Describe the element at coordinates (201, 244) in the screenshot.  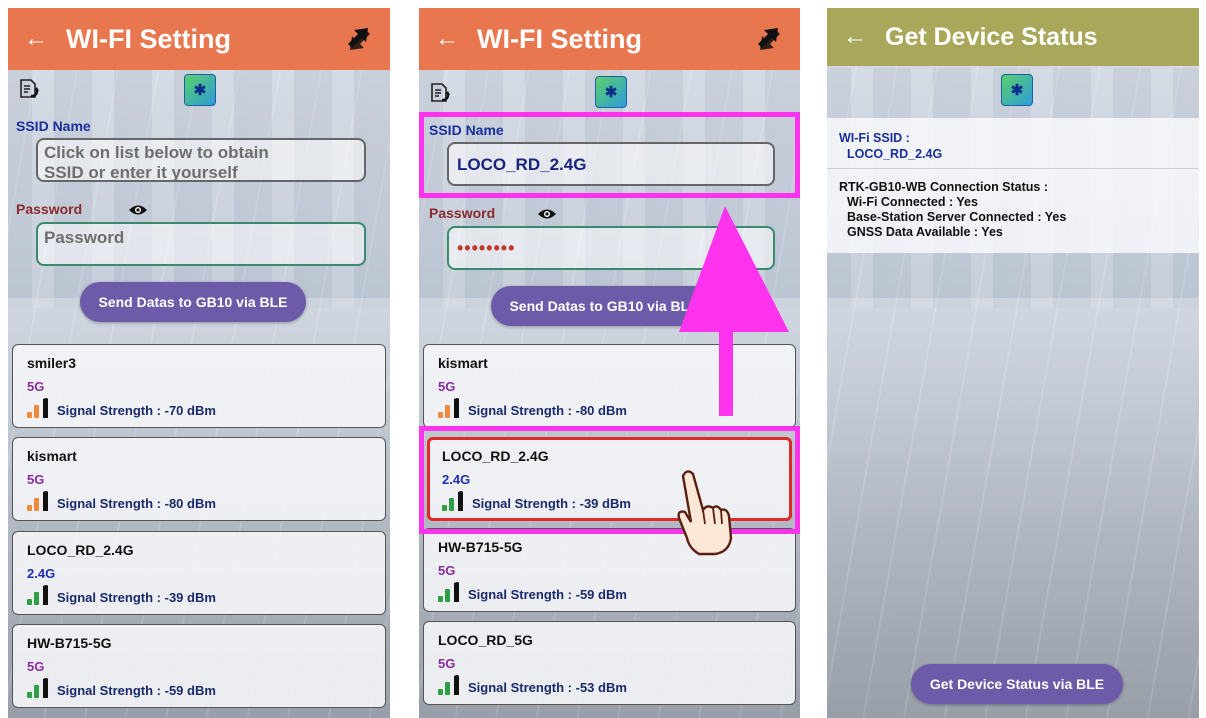
I see `password-input: Password` at that location.